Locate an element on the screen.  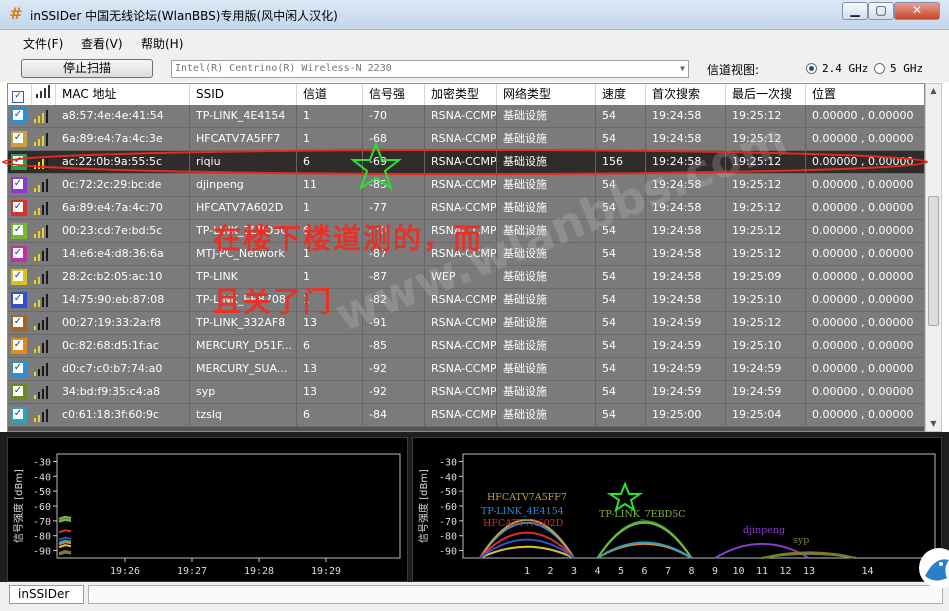
adapter-value: Intel(R) Centrino(R) Wireless-N 2230 is located at coordinates (283, 68).